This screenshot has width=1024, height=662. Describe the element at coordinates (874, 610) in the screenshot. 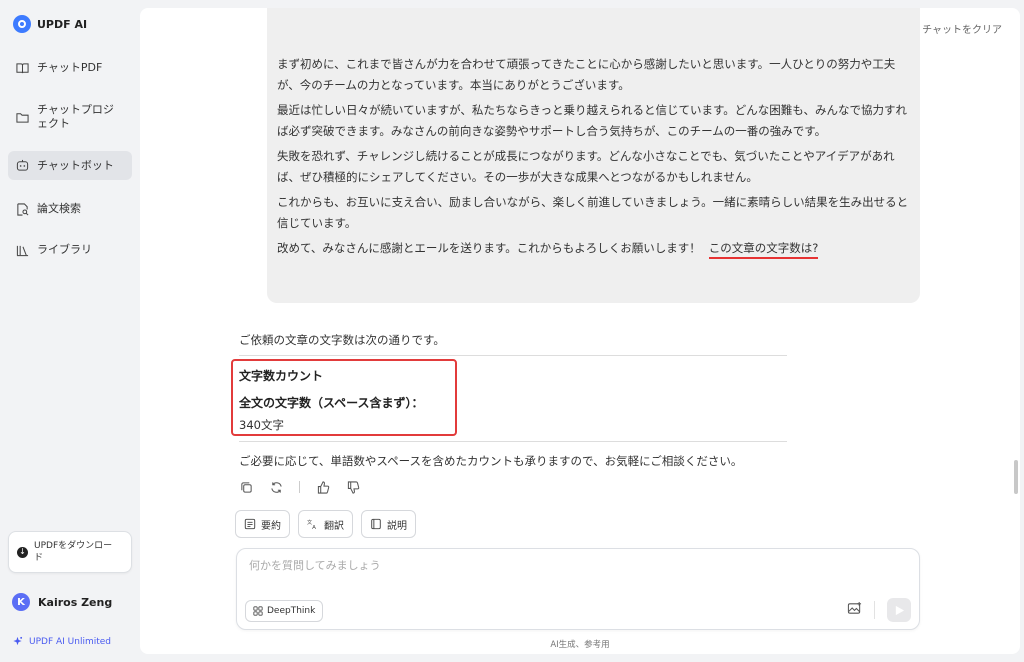

I see `composer-divider` at that location.